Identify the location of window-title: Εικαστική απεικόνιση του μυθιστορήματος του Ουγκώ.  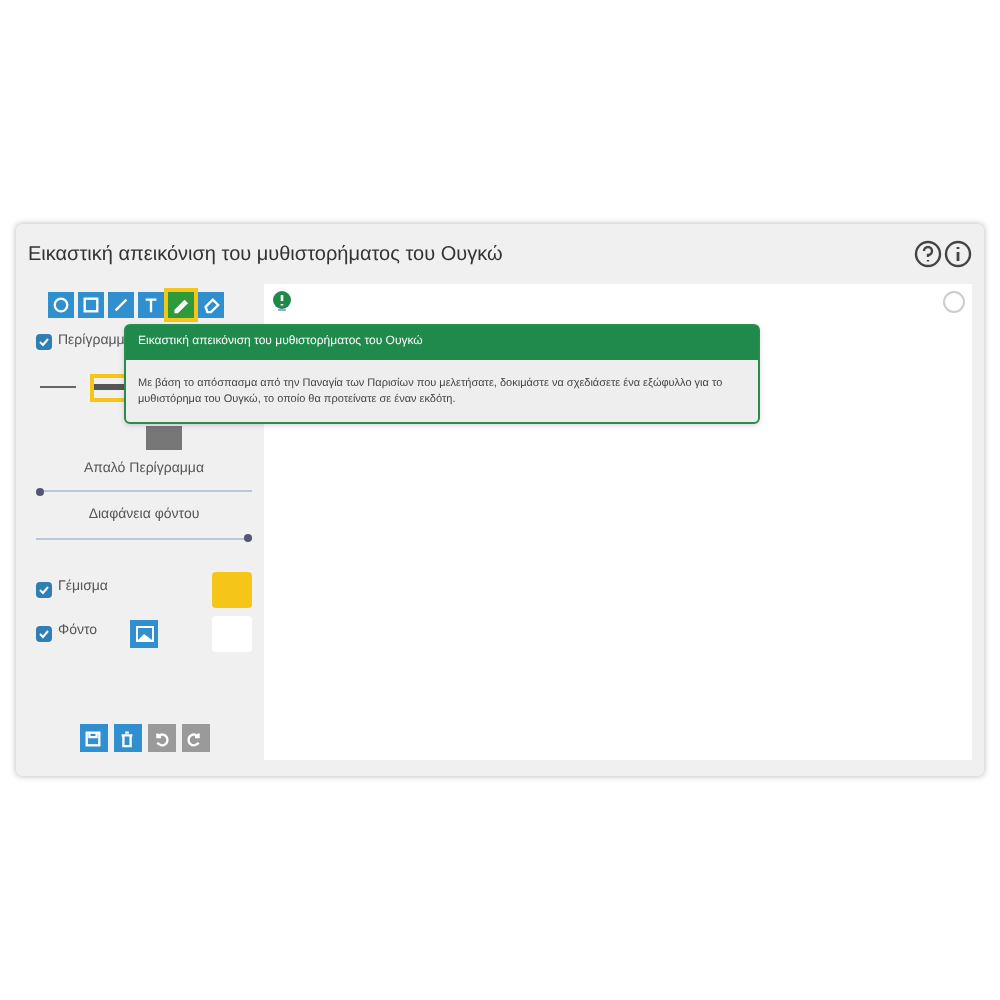
(265, 255).